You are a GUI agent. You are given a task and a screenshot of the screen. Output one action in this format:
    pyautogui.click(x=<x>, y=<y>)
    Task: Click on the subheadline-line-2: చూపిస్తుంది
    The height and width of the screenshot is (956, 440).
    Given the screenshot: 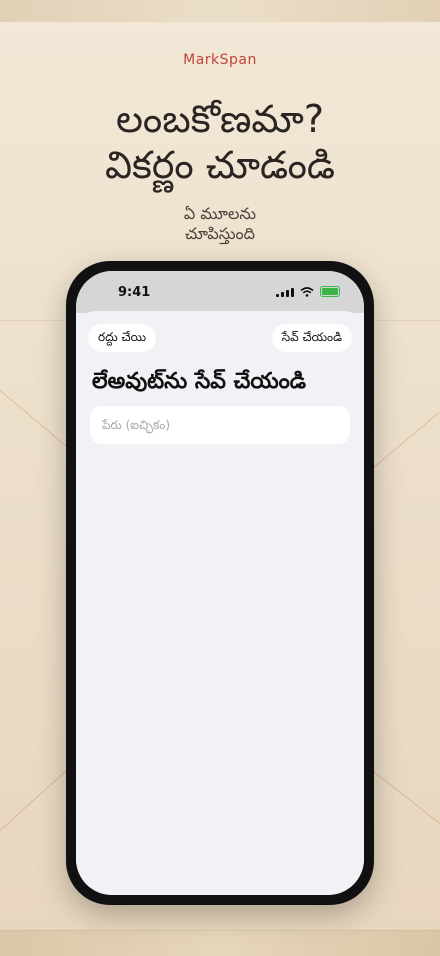 What is the action you would take?
    pyautogui.click(x=220, y=233)
    